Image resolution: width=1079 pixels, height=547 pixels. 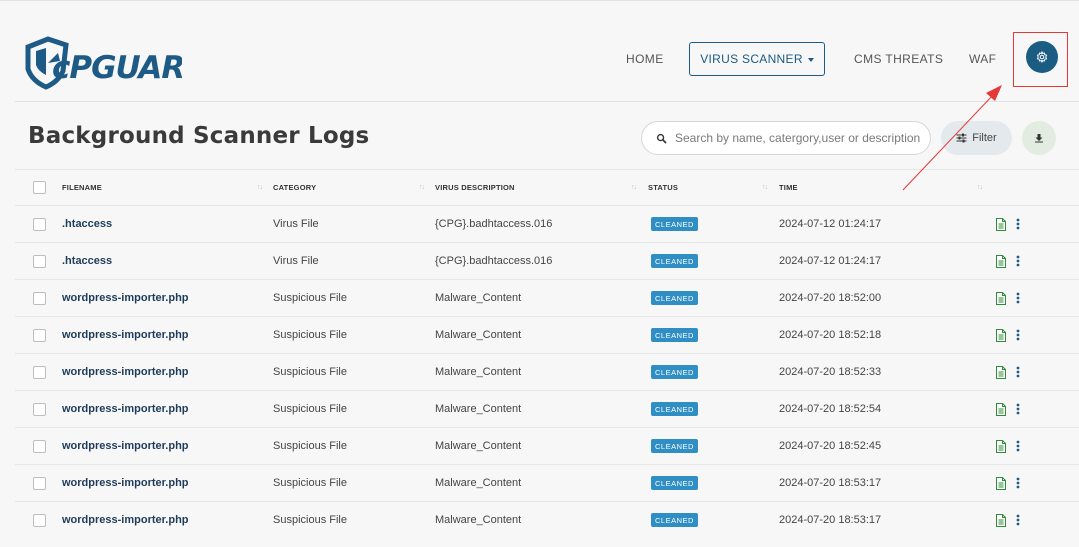 I want to click on gear-icon, so click(x=1042, y=57).